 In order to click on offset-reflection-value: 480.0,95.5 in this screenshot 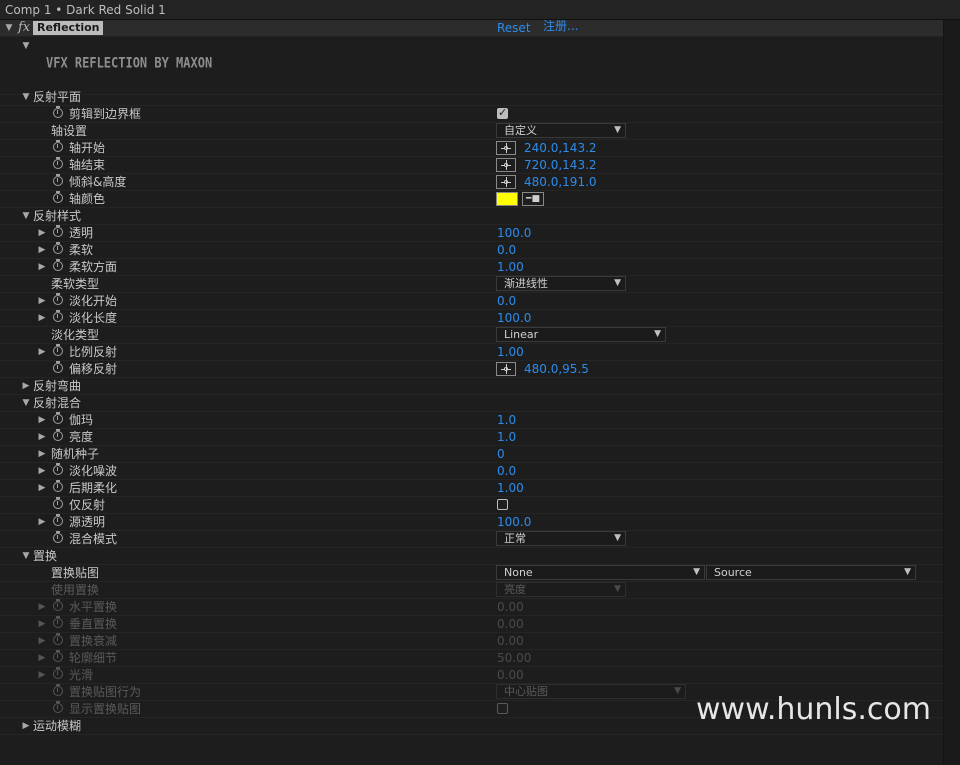, I will do `click(556, 369)`.